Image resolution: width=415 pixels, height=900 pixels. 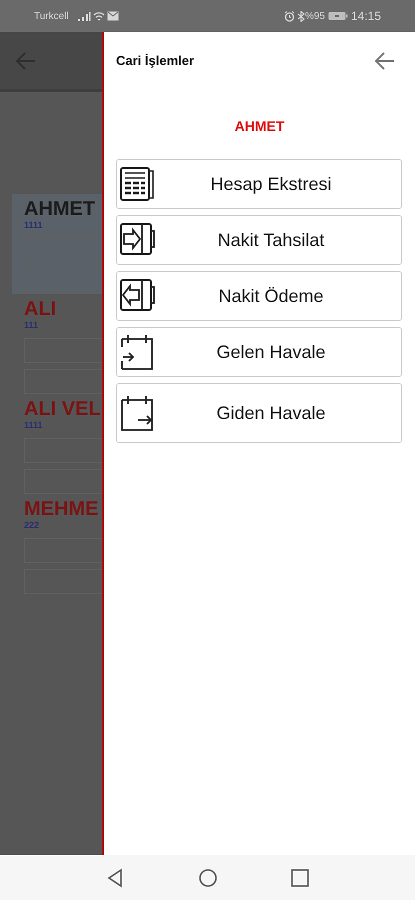 What do you see at coordinates (83, 16) in the screenshot?
I see `signal-icon` at bounding box center [83, 16].